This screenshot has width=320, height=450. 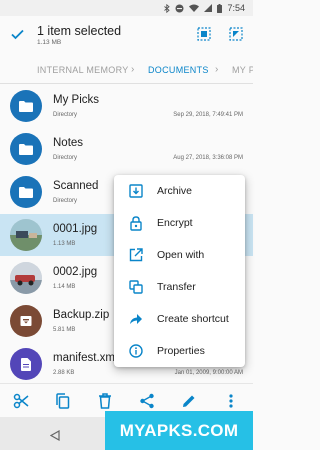 What do you see at coordinates (75, 229) in the screenshot?
I see `file-name: 0001.jpg` at bounding box center [75, 229].